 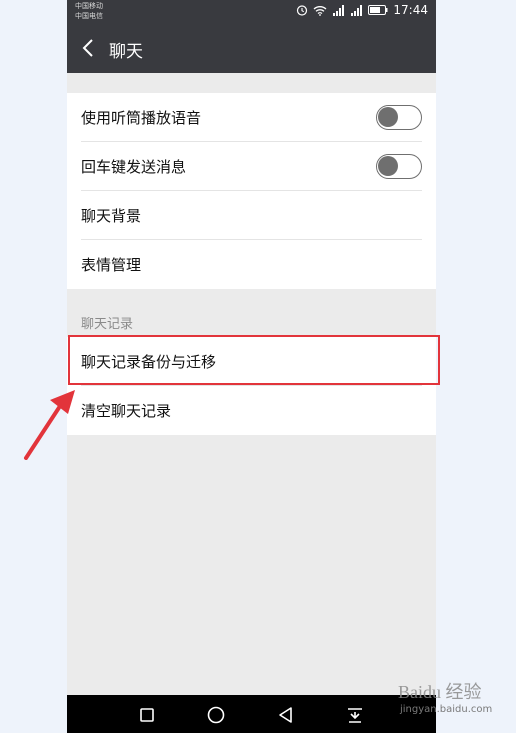 I want to click on chevron-left-icon, so click(x=87, y=48).